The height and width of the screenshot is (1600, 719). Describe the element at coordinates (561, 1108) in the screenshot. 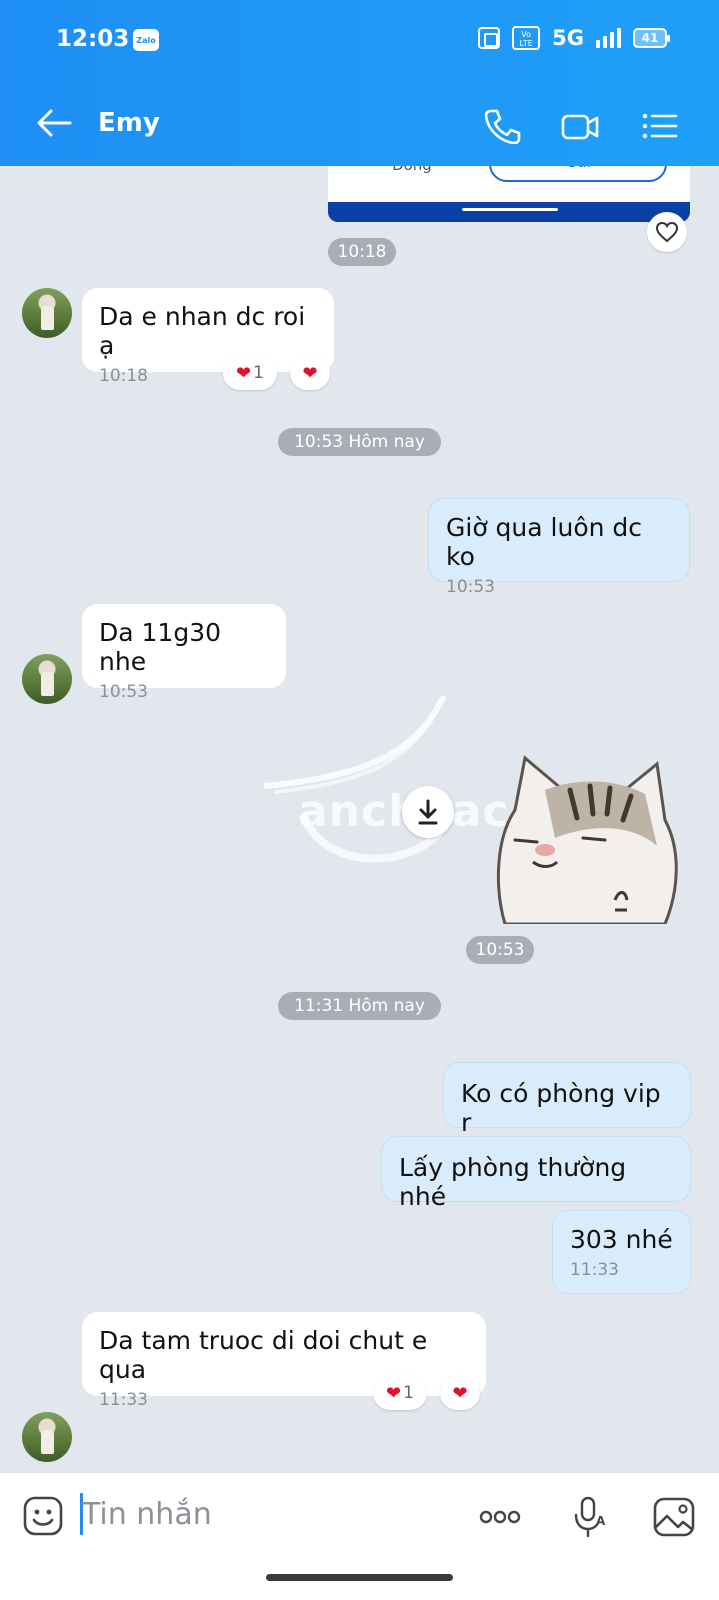

I see `message-text: Ko có phòng vip r` at that location.